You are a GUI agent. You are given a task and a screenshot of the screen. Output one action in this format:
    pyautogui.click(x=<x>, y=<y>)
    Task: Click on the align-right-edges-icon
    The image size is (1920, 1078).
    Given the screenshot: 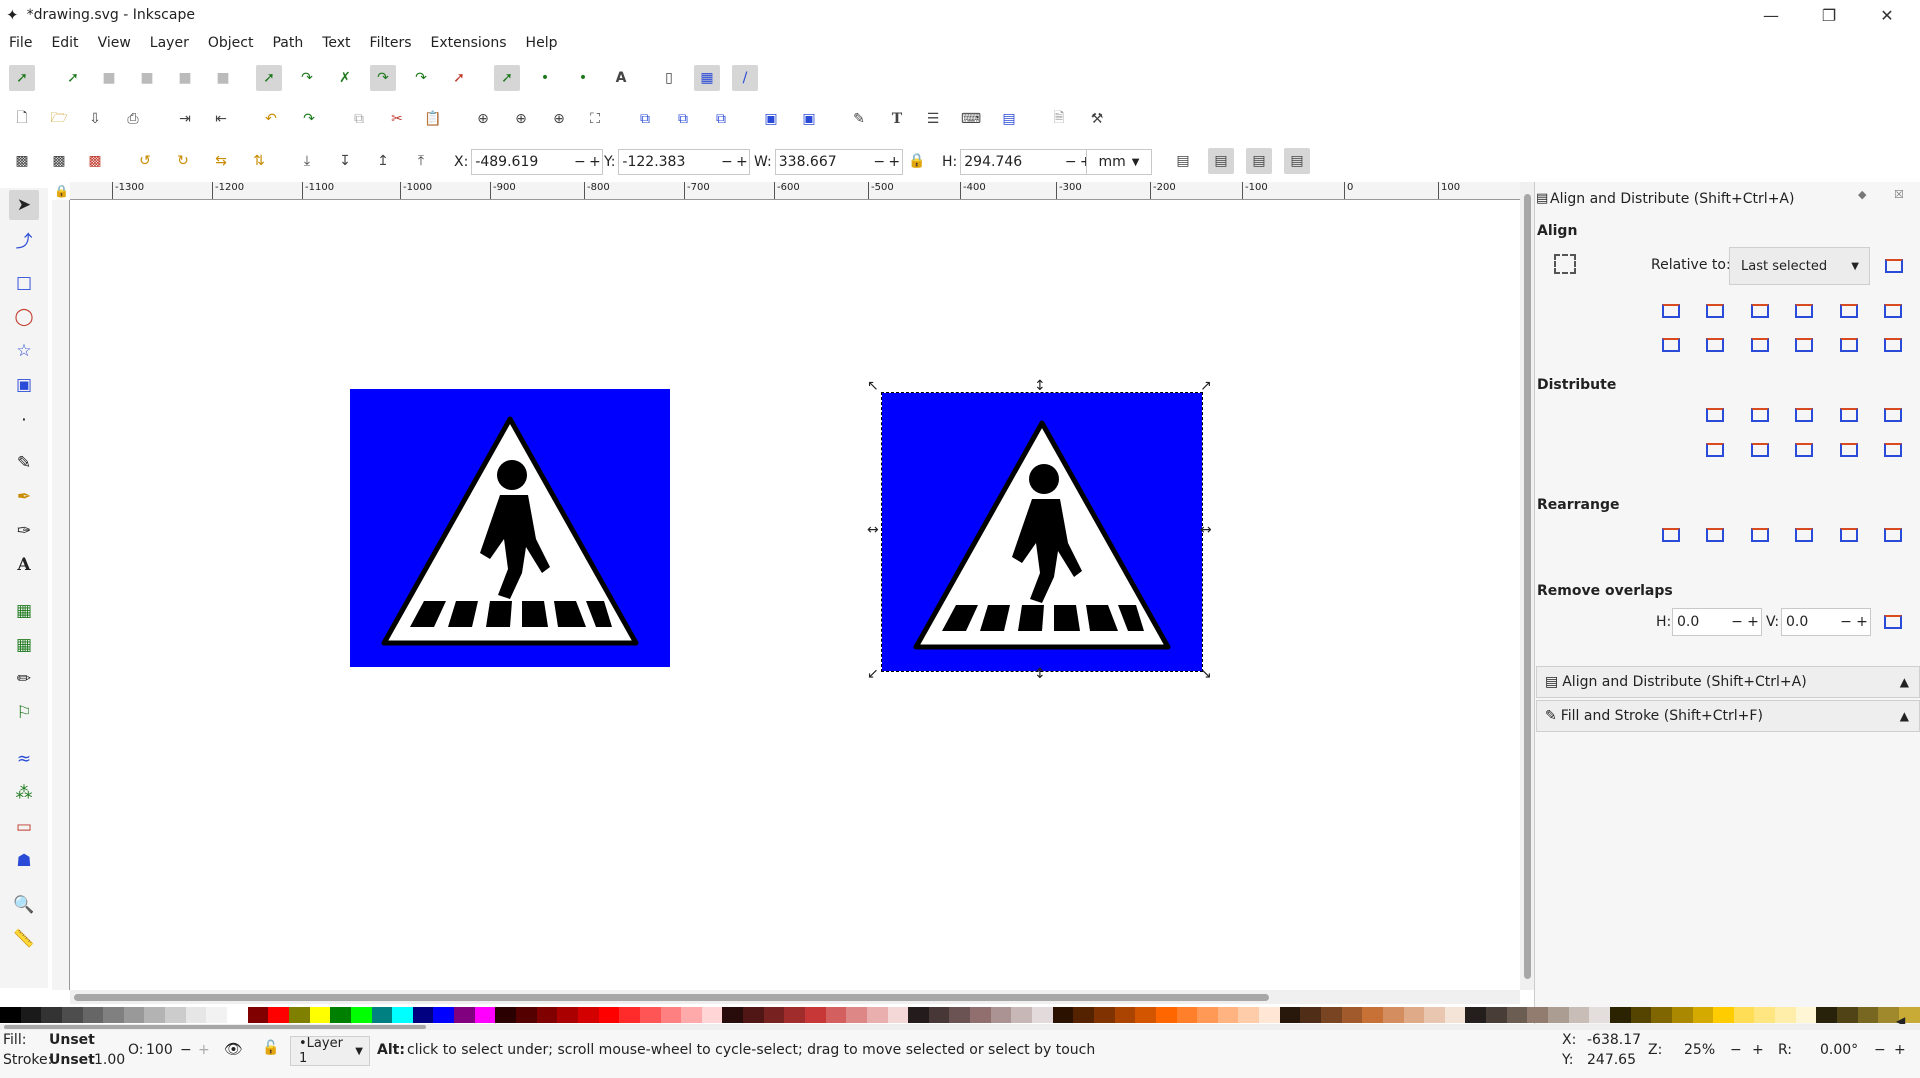 What is the action you would take?
    pyautogui.click(x=1804, y=311)
    